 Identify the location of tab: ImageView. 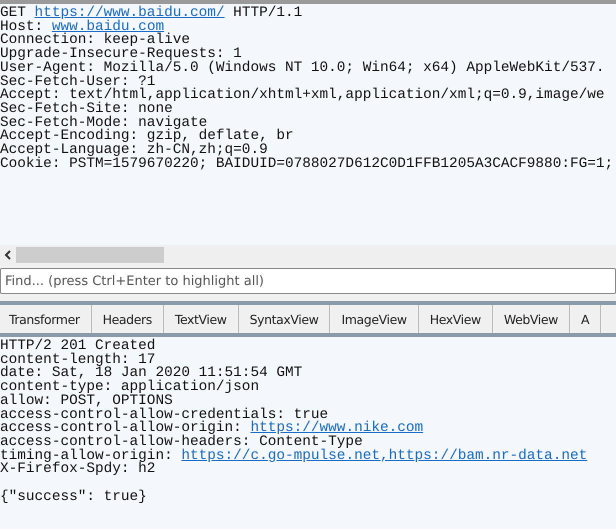
(374, 319).